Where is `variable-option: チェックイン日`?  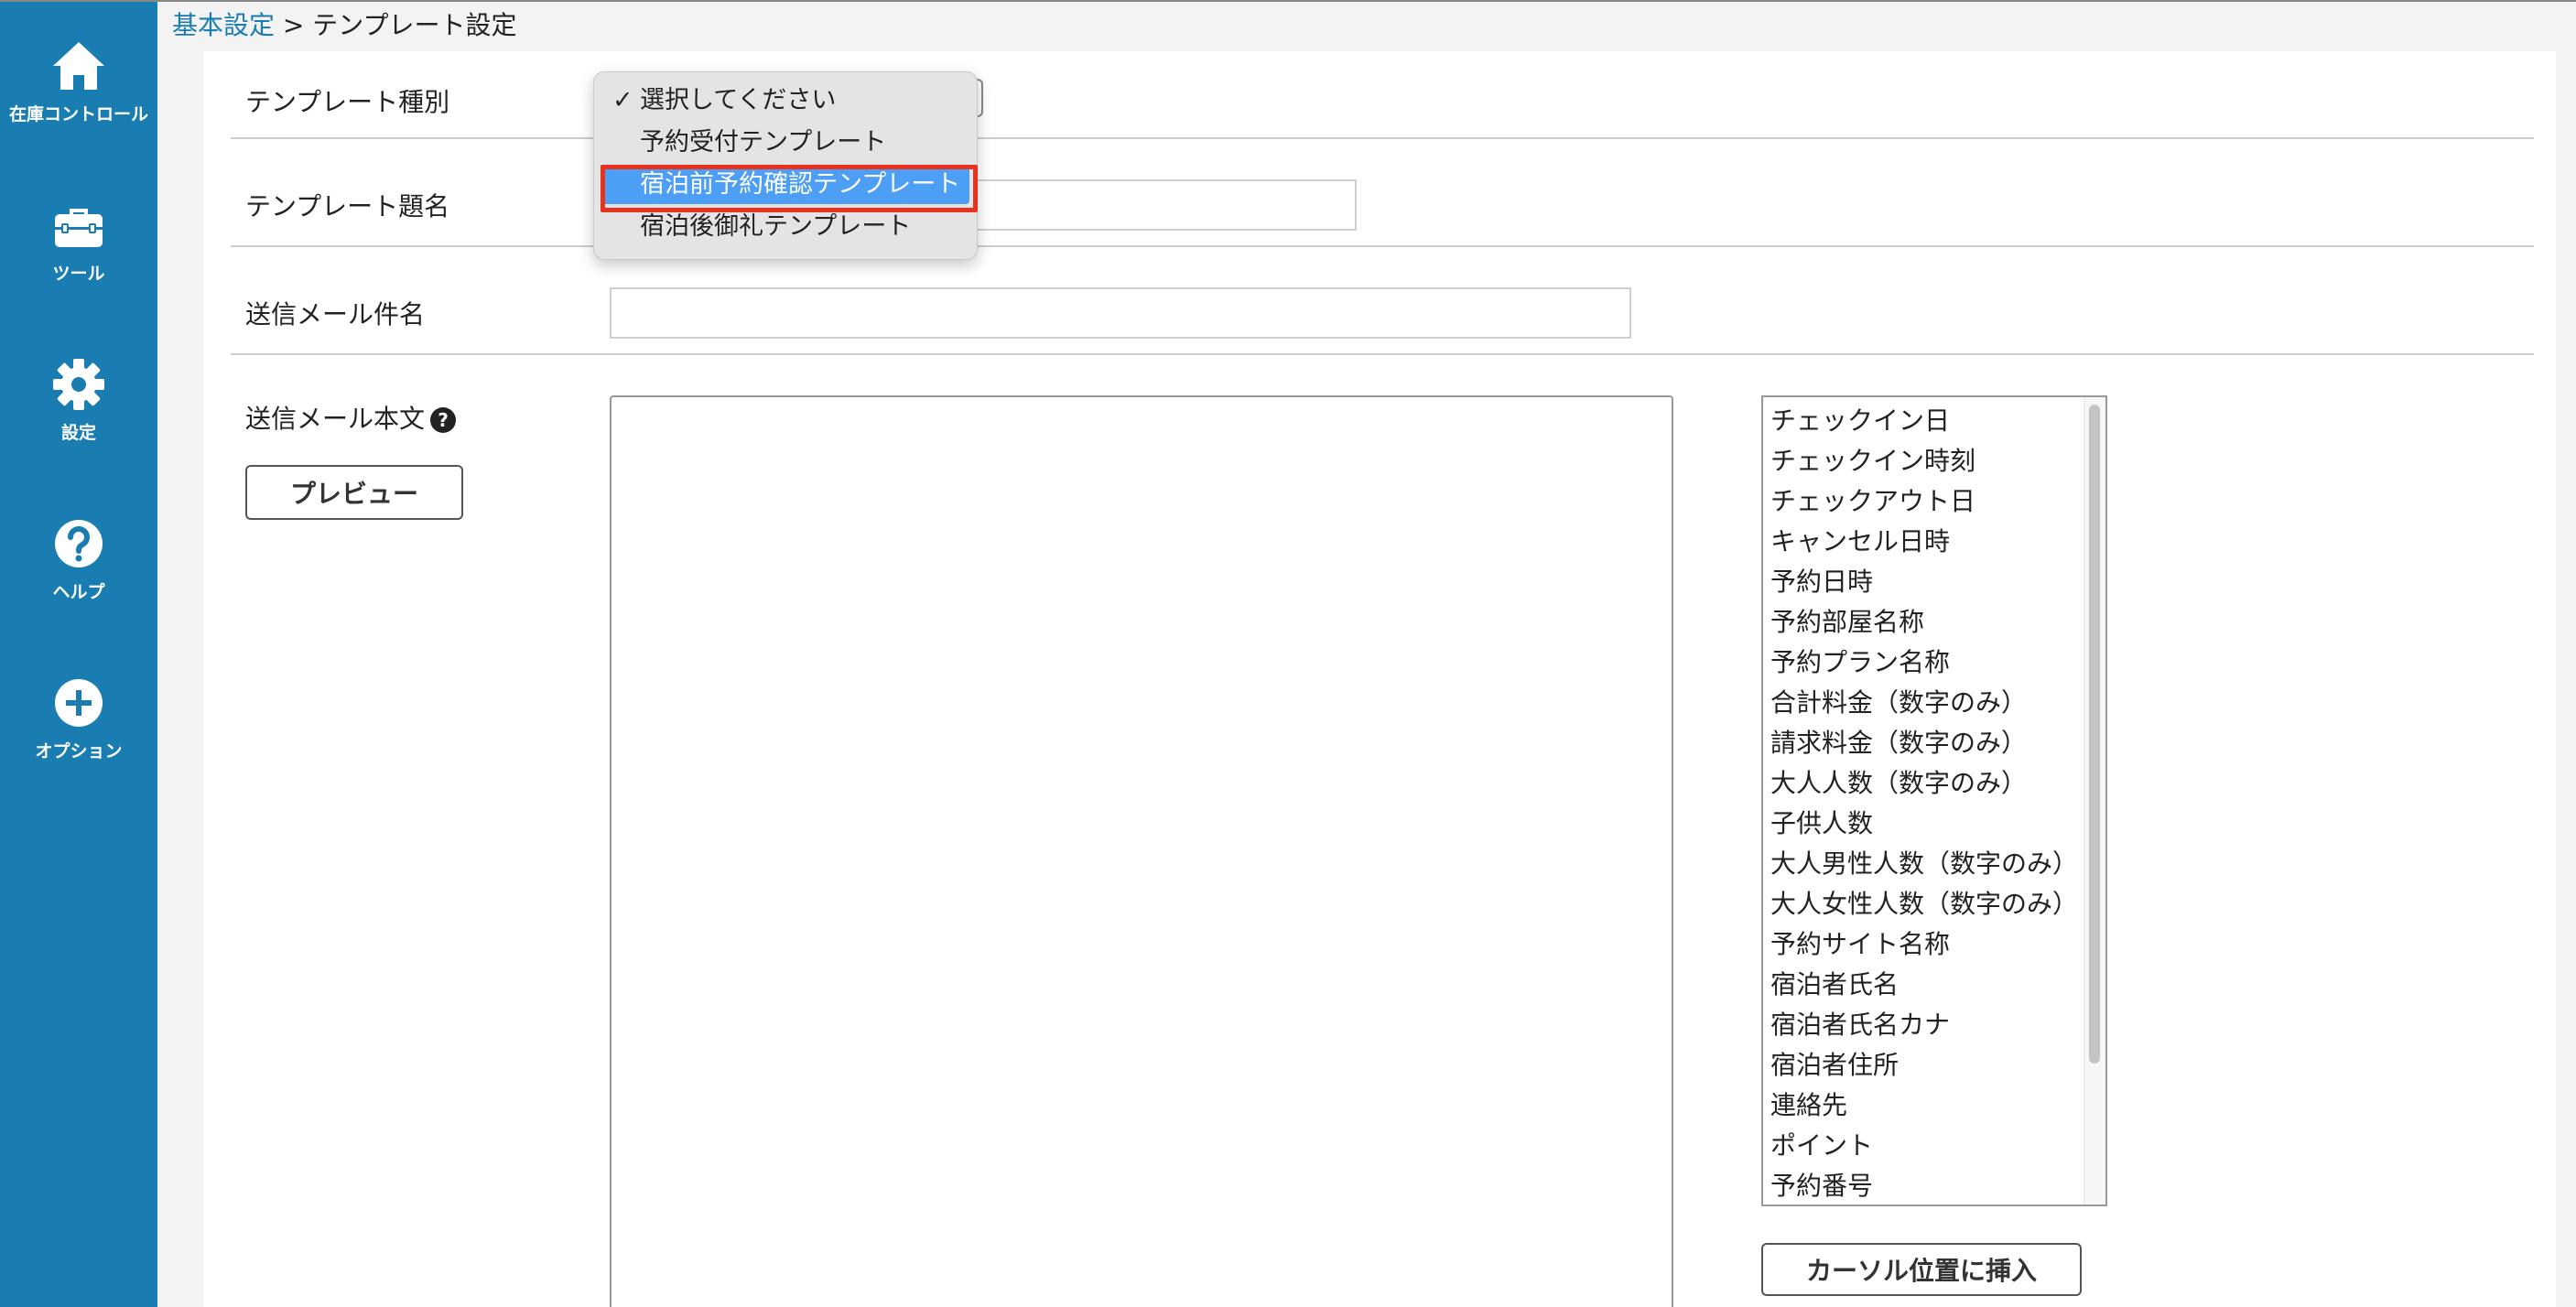 variable-option: チェックイン日 is located at coordinates (1860, 421).